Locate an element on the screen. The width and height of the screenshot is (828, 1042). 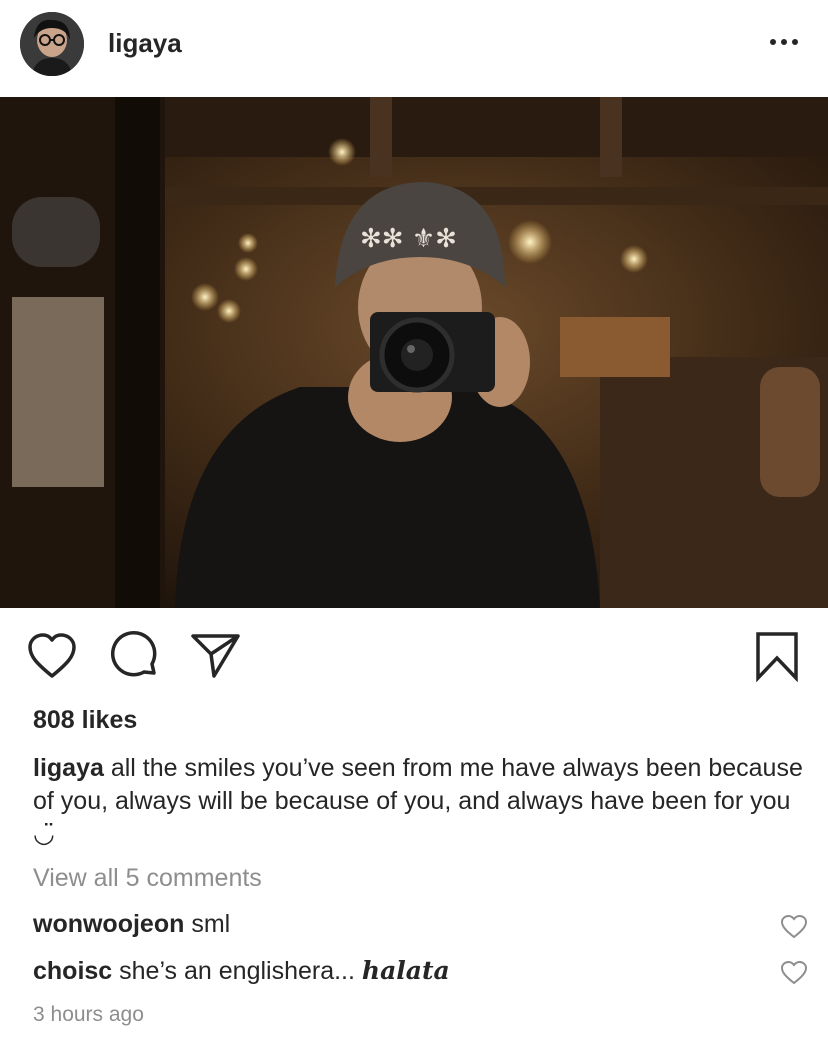
caption-username: ligaya is located at coordinates (68, 768).